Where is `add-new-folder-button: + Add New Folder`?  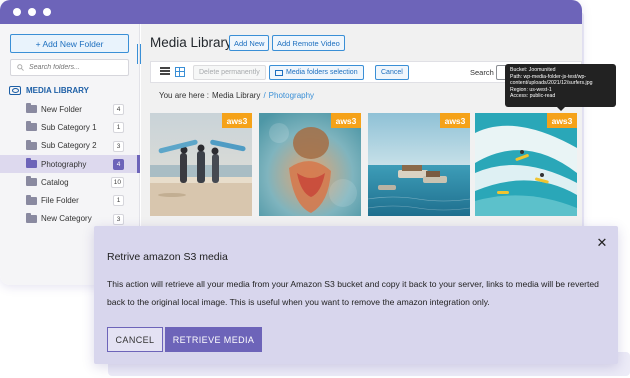
add-new-folder-button: + Add New Folder is located at coordinates (69, 43).